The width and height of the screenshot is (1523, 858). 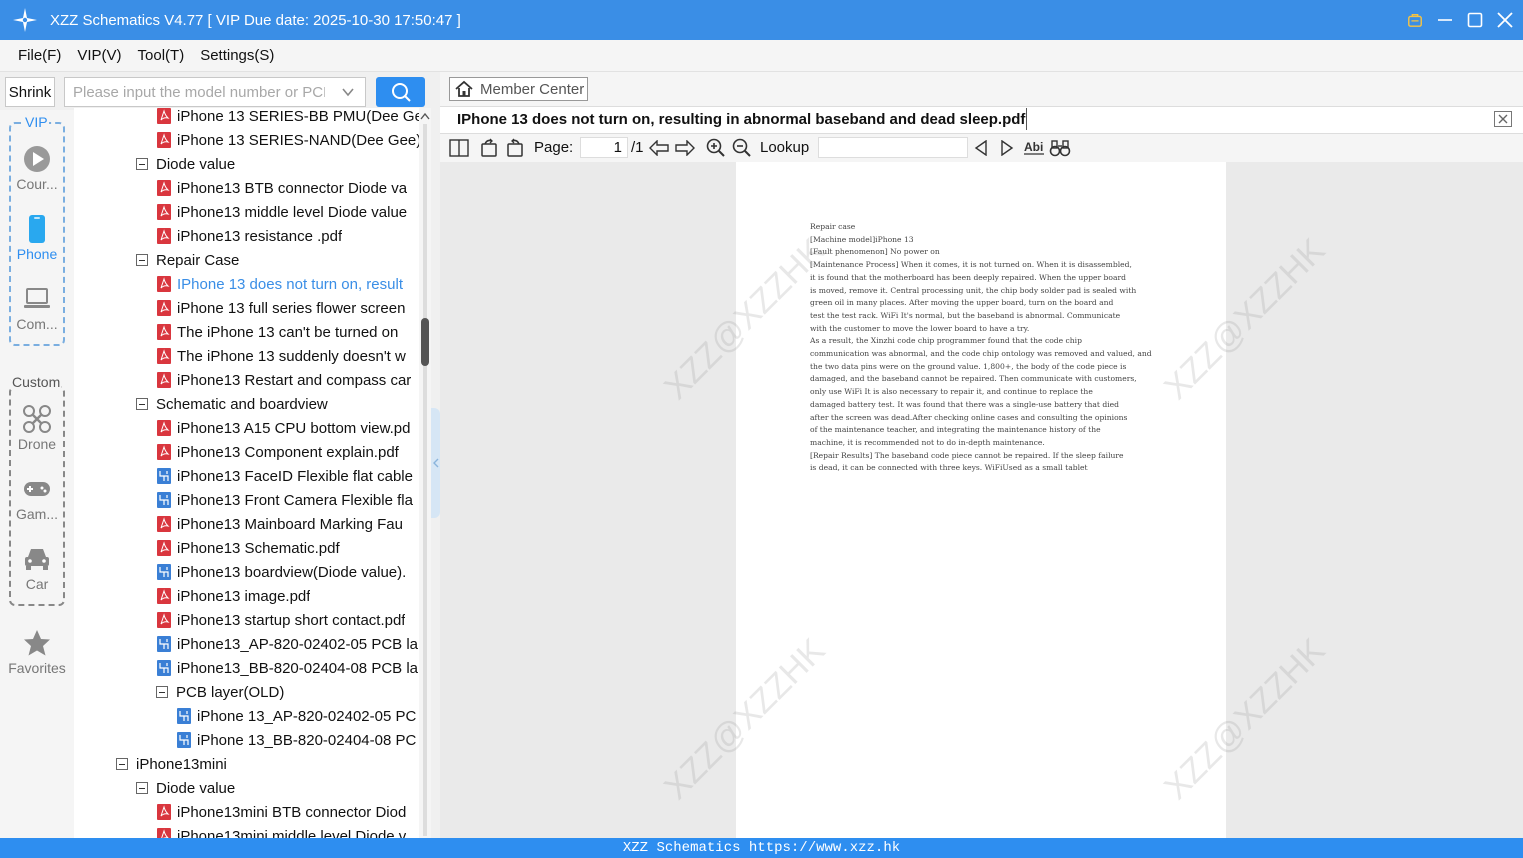 I want to click on tree-file: iPhone13_BB-820-02404-08 PCB la, so click(x=246, y=668).